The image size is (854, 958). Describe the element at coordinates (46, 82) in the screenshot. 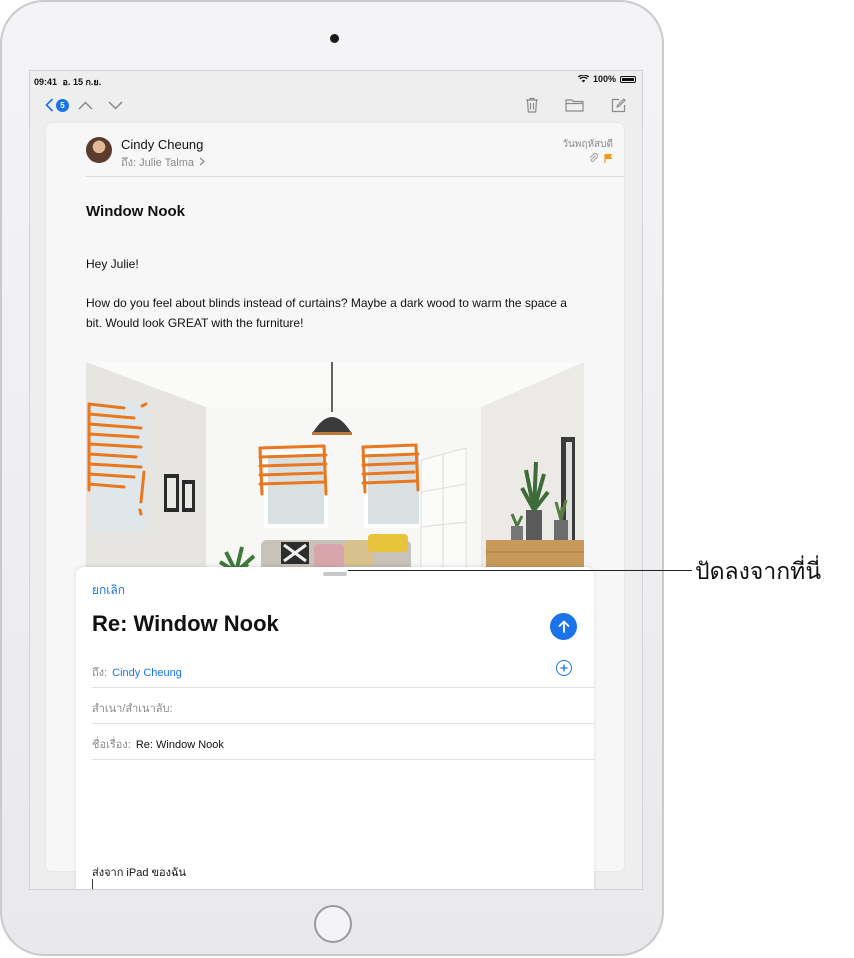

I see `status-time: 09:41` at that location.